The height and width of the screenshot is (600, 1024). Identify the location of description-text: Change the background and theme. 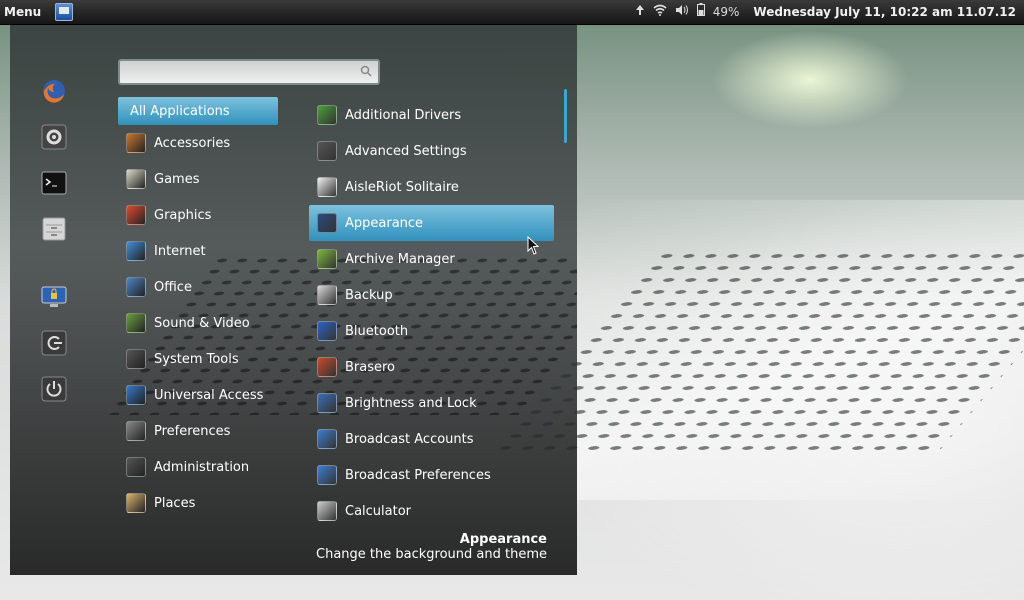
(431, 554).